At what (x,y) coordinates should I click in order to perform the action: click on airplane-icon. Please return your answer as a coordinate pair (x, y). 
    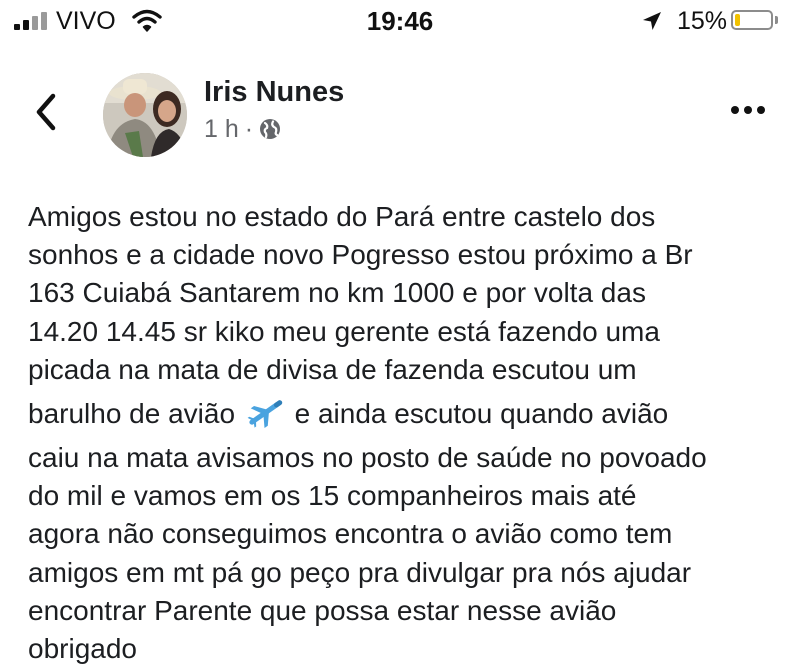
    Looking at the image, I should click on (265, 414).